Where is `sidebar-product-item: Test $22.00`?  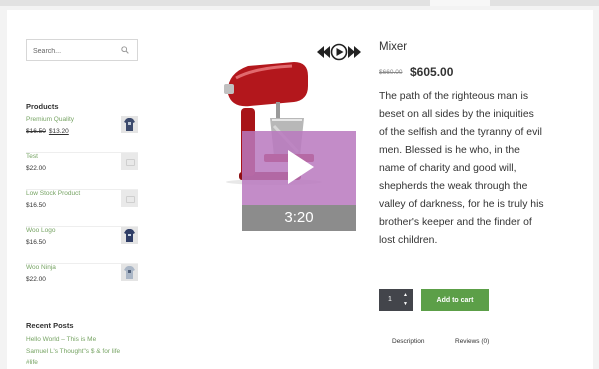
sidebar-product-item: Test $22.00 is located at coordinates (82, 171).